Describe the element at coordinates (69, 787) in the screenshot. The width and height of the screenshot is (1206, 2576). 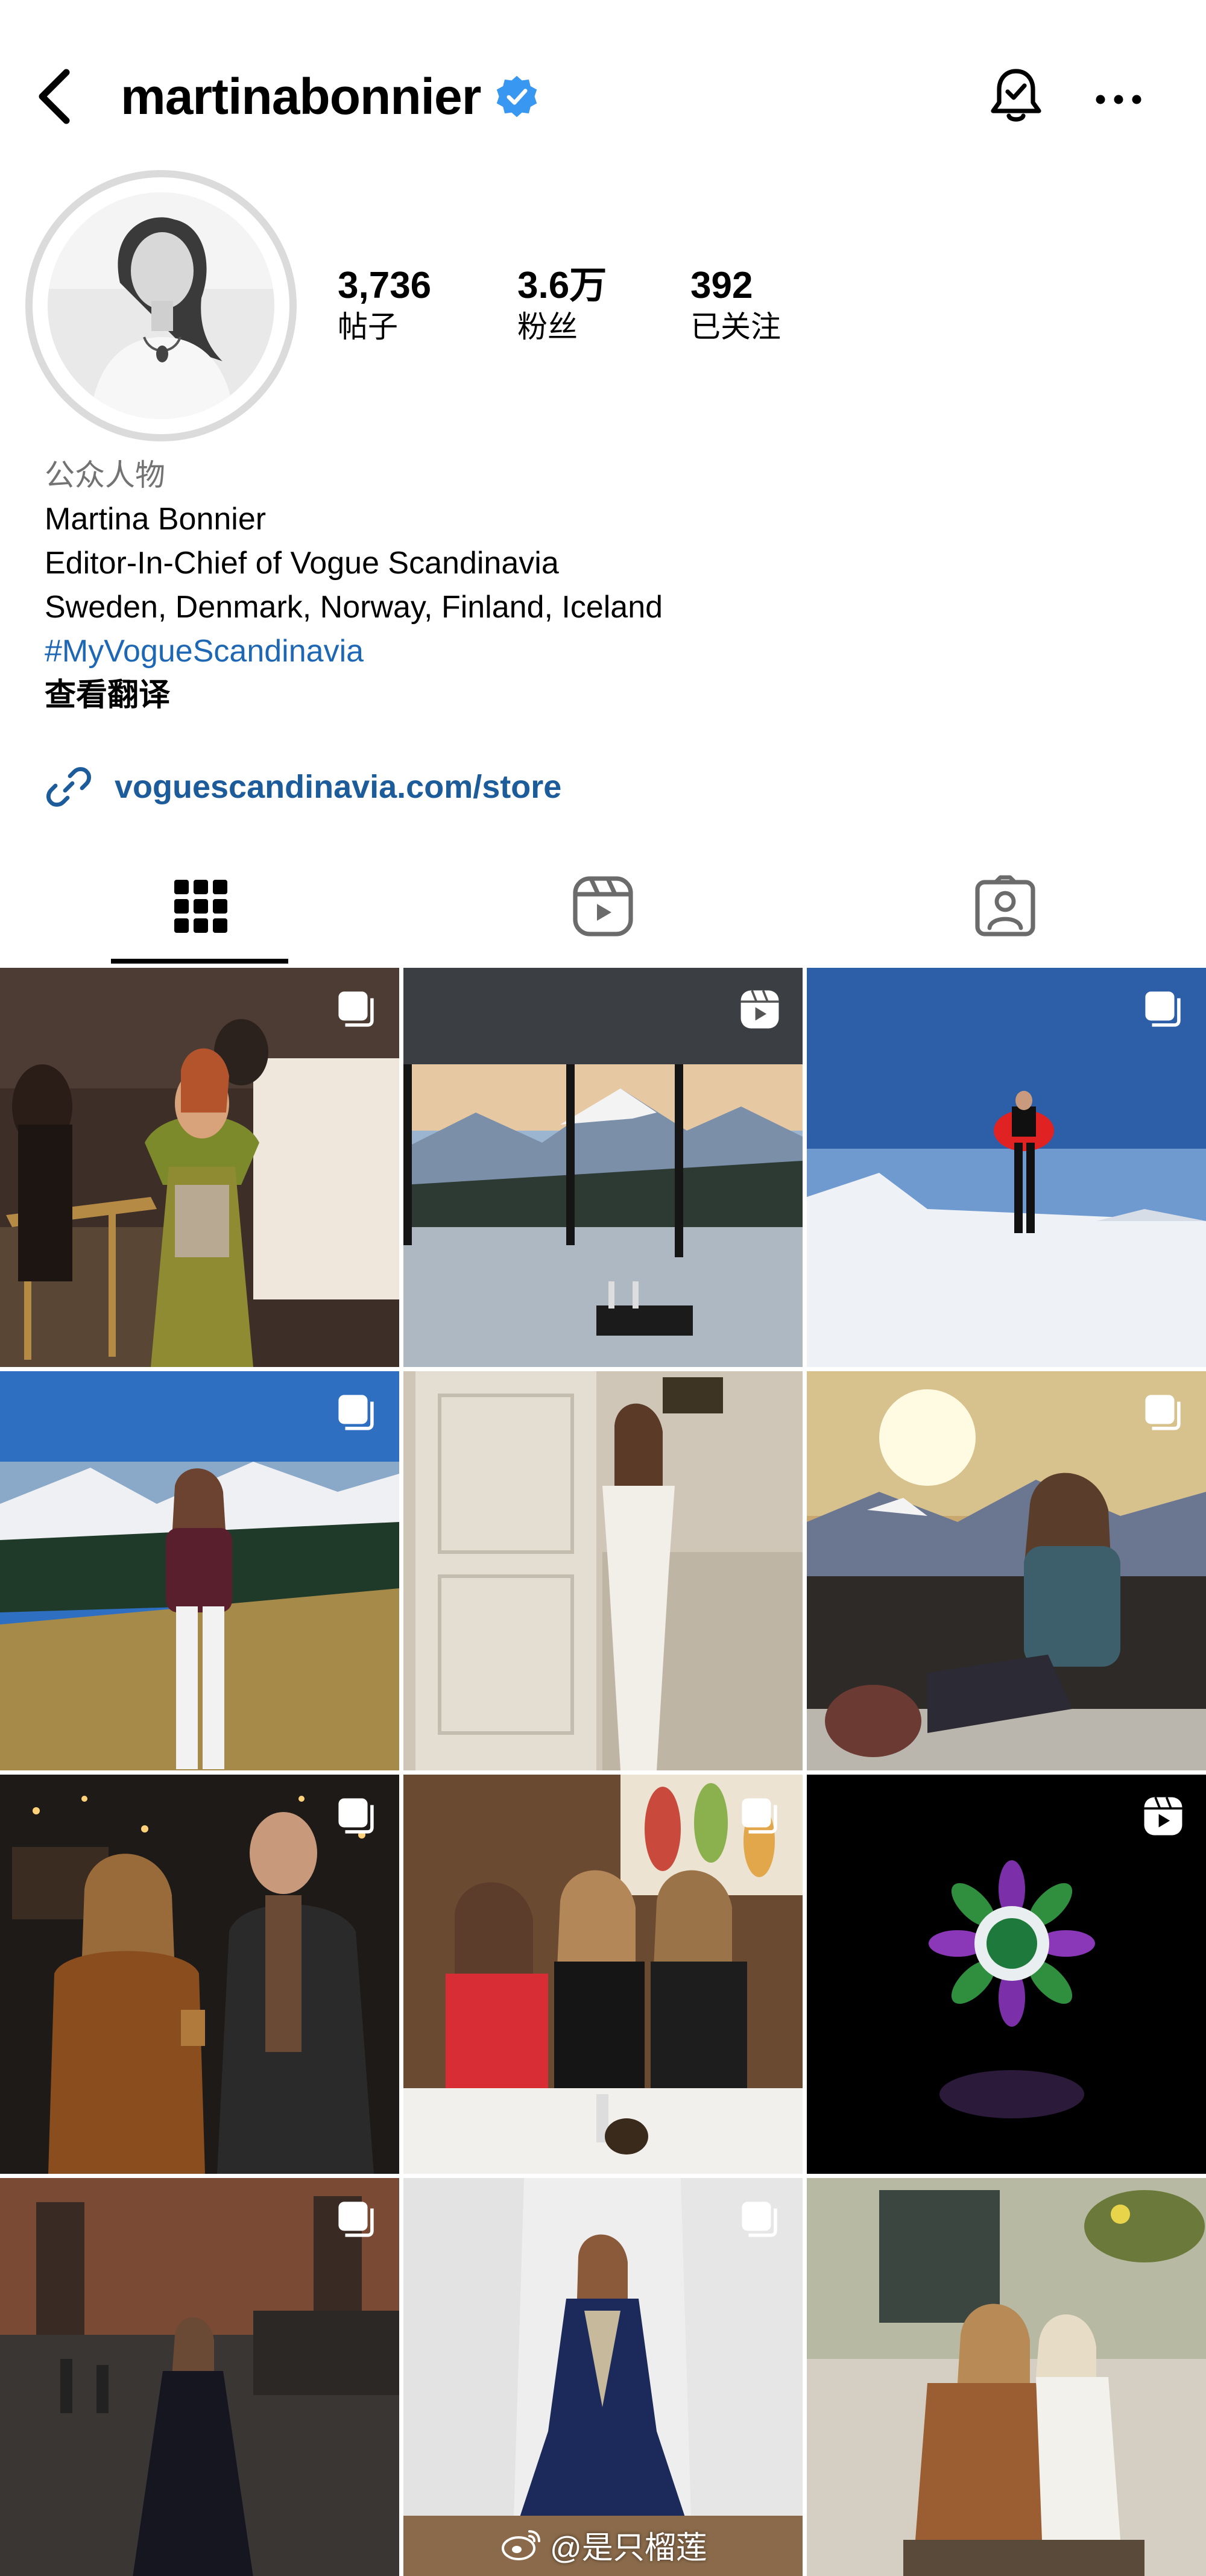
I see `link-icon` at that location.